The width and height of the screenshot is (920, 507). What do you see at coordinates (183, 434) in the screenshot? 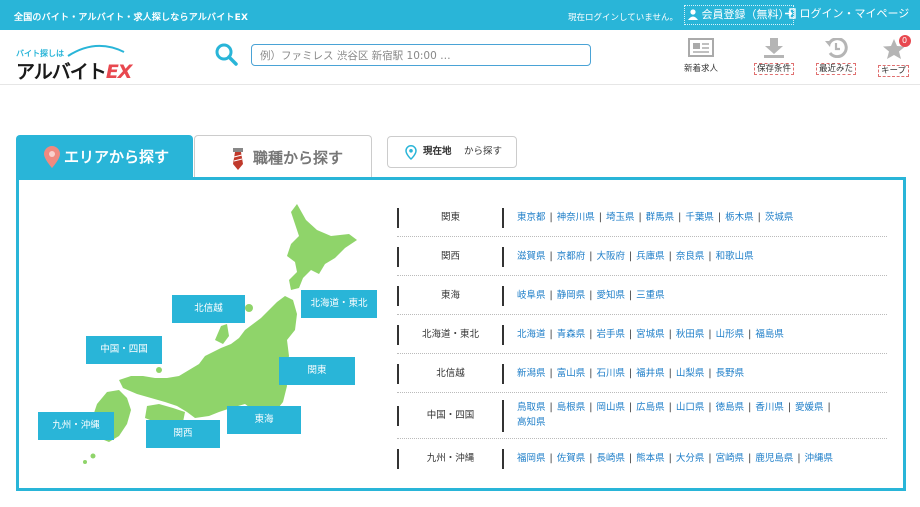
I see `map-region-kansai: 関西` at bounding box center [183, 434].